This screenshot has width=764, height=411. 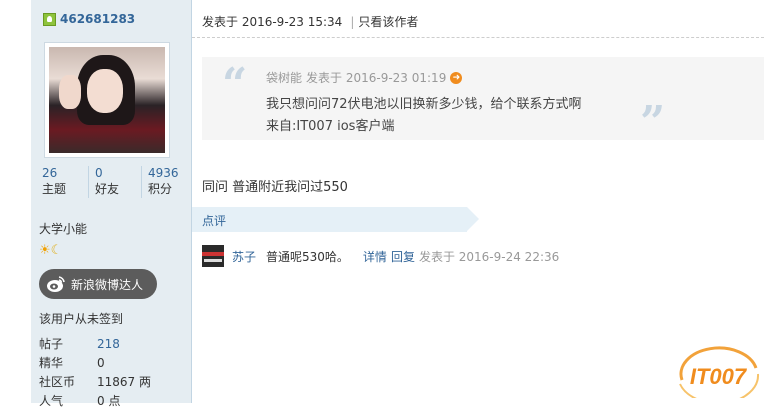 I want to click on info-key: 人气, so click(x=51, y=401).